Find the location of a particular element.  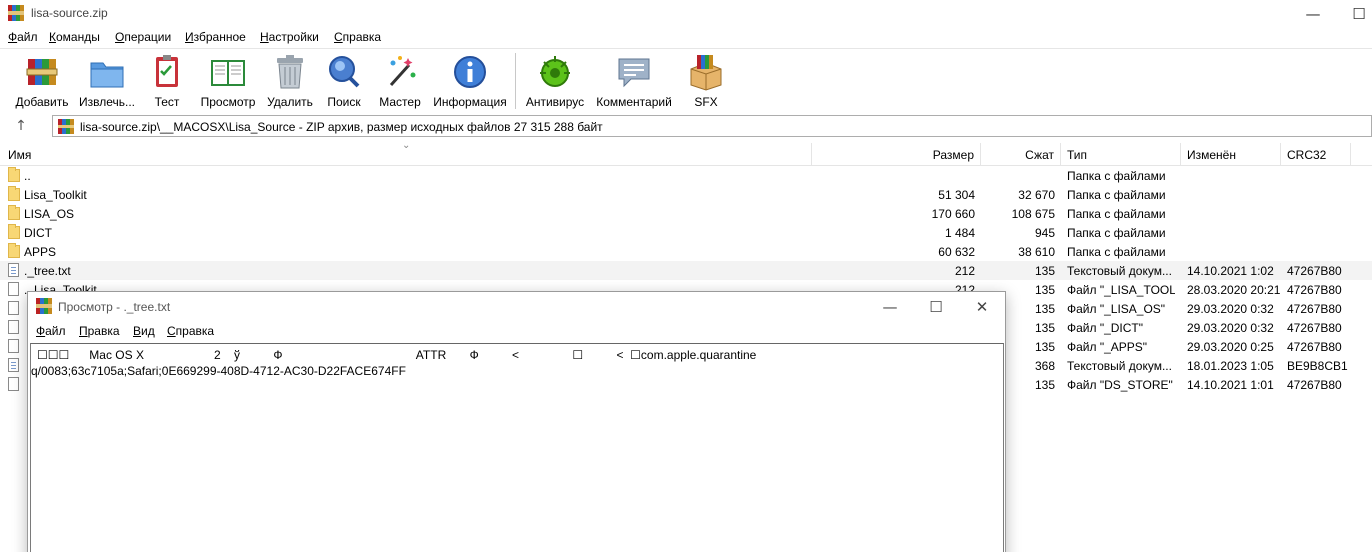

antivirus-button: Антивирус is located at coordinates (555, 82).